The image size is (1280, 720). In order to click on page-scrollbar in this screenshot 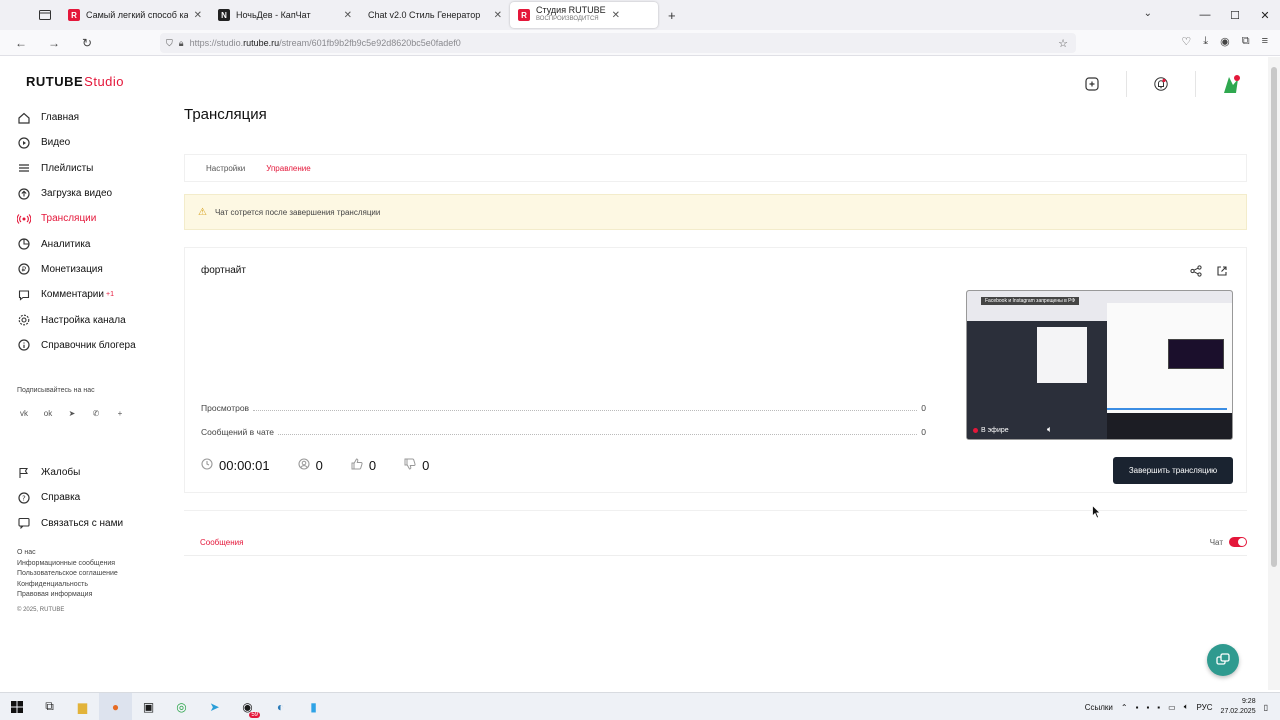, I will do `click(1274, 373)`.